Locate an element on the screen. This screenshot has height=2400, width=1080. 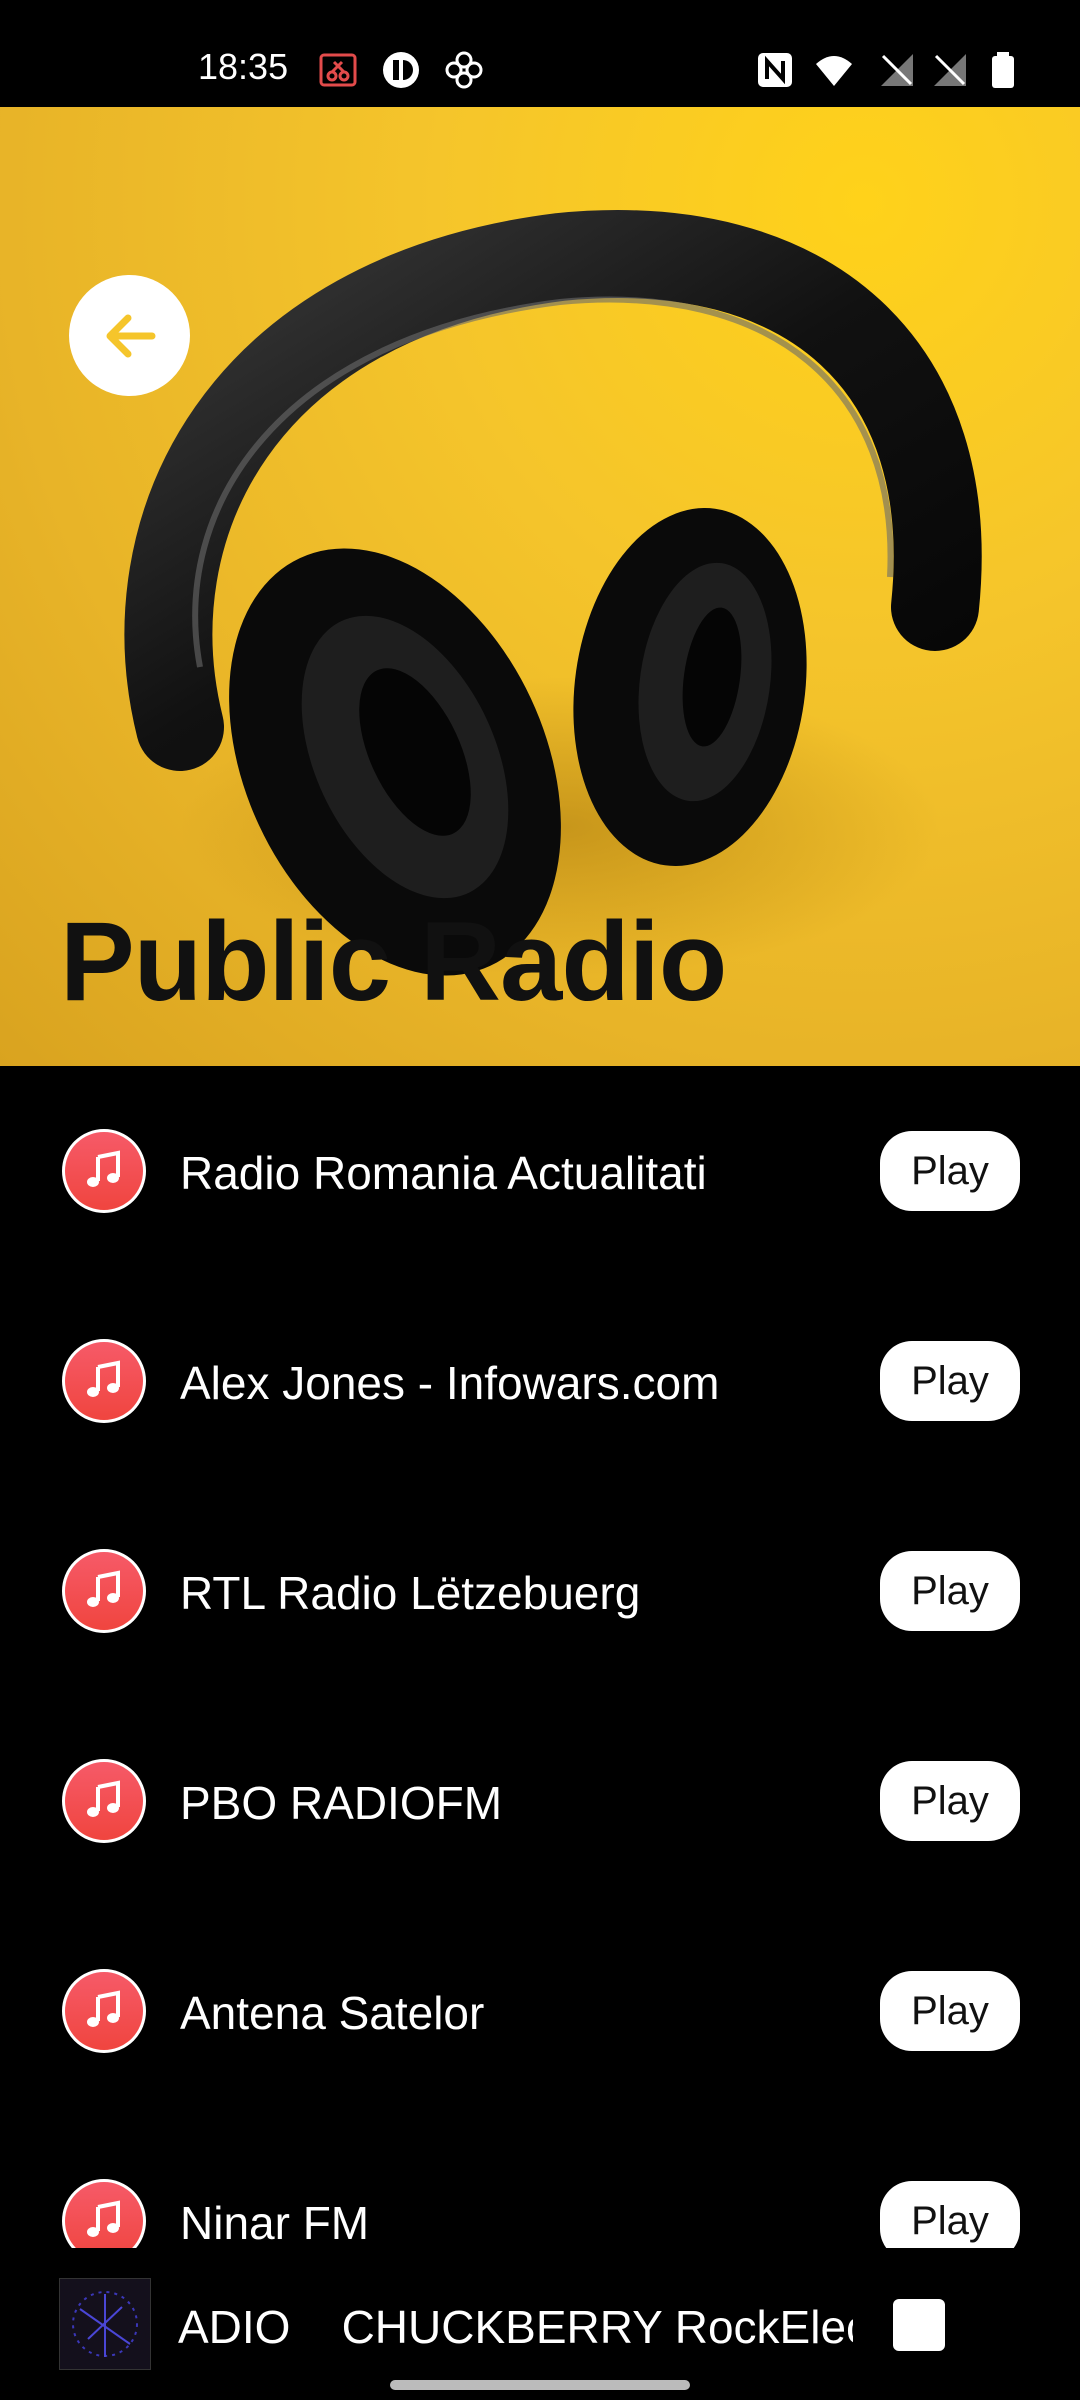
station-name: Ninar FM is located at coordinates (275, 2222).